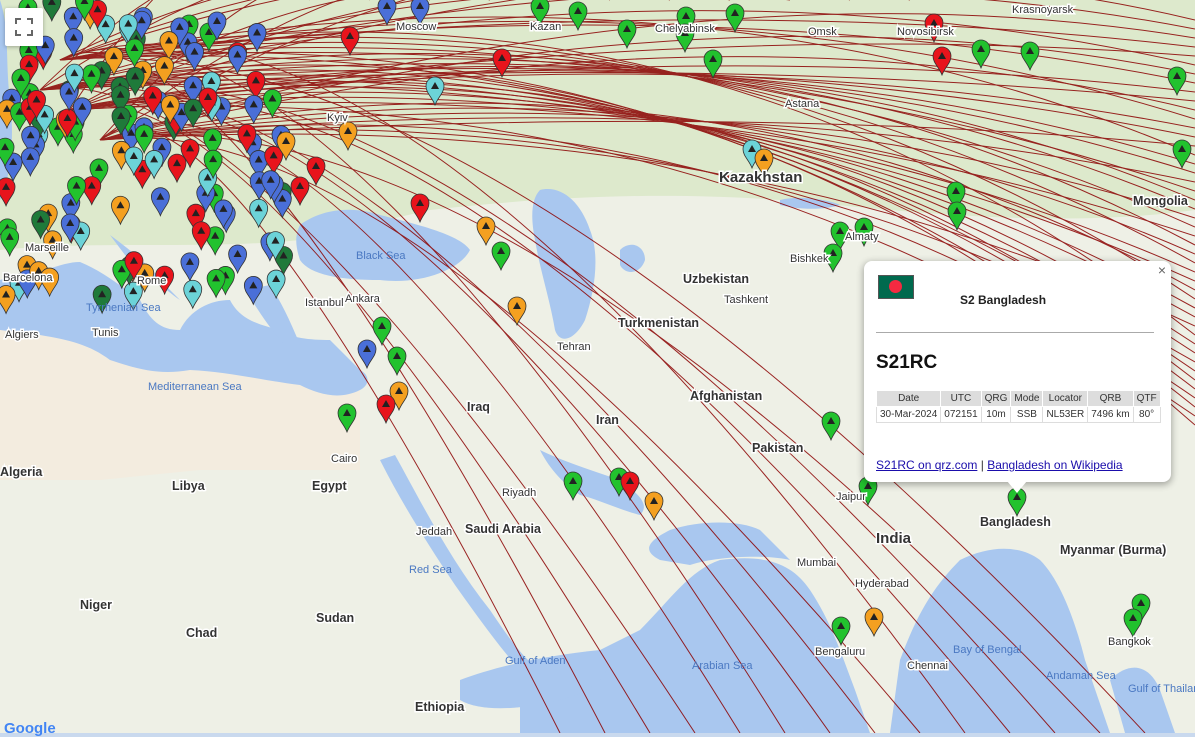  Describe the element at coordinates (760, 177) in the screenshot. I see `label-country: Kazakhstan` at that location.